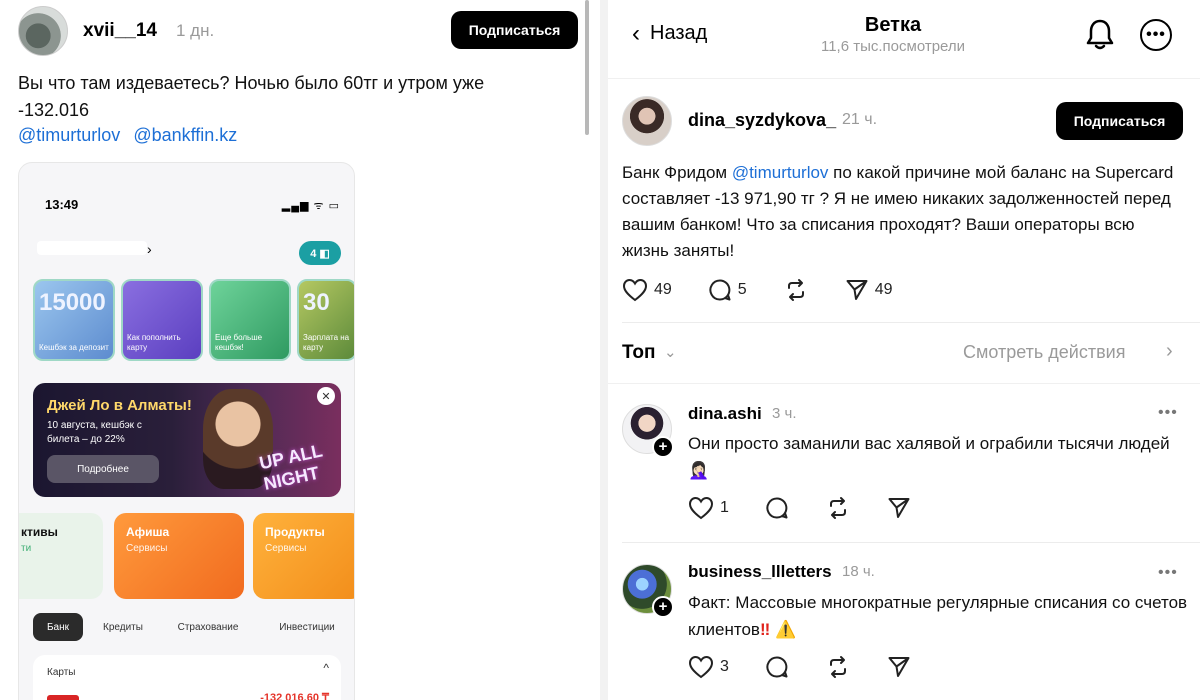  What do you see at coordinates (893, 25) in the screenshot?
I see `page-title: Ветка` at bounding box center [893, 25].